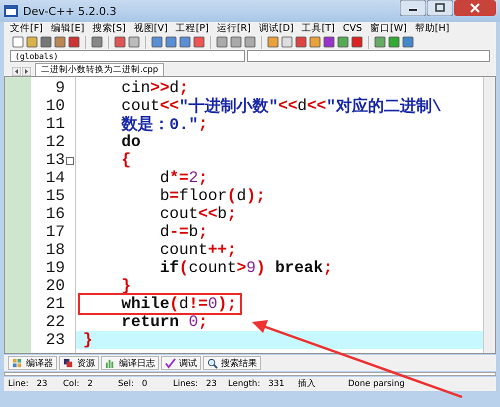 This screenshot has height=407, width=500. What do you see at coordinates (413, 8) in the screenshot?
I see `minimize-icon` at bounding box center [413, 8].